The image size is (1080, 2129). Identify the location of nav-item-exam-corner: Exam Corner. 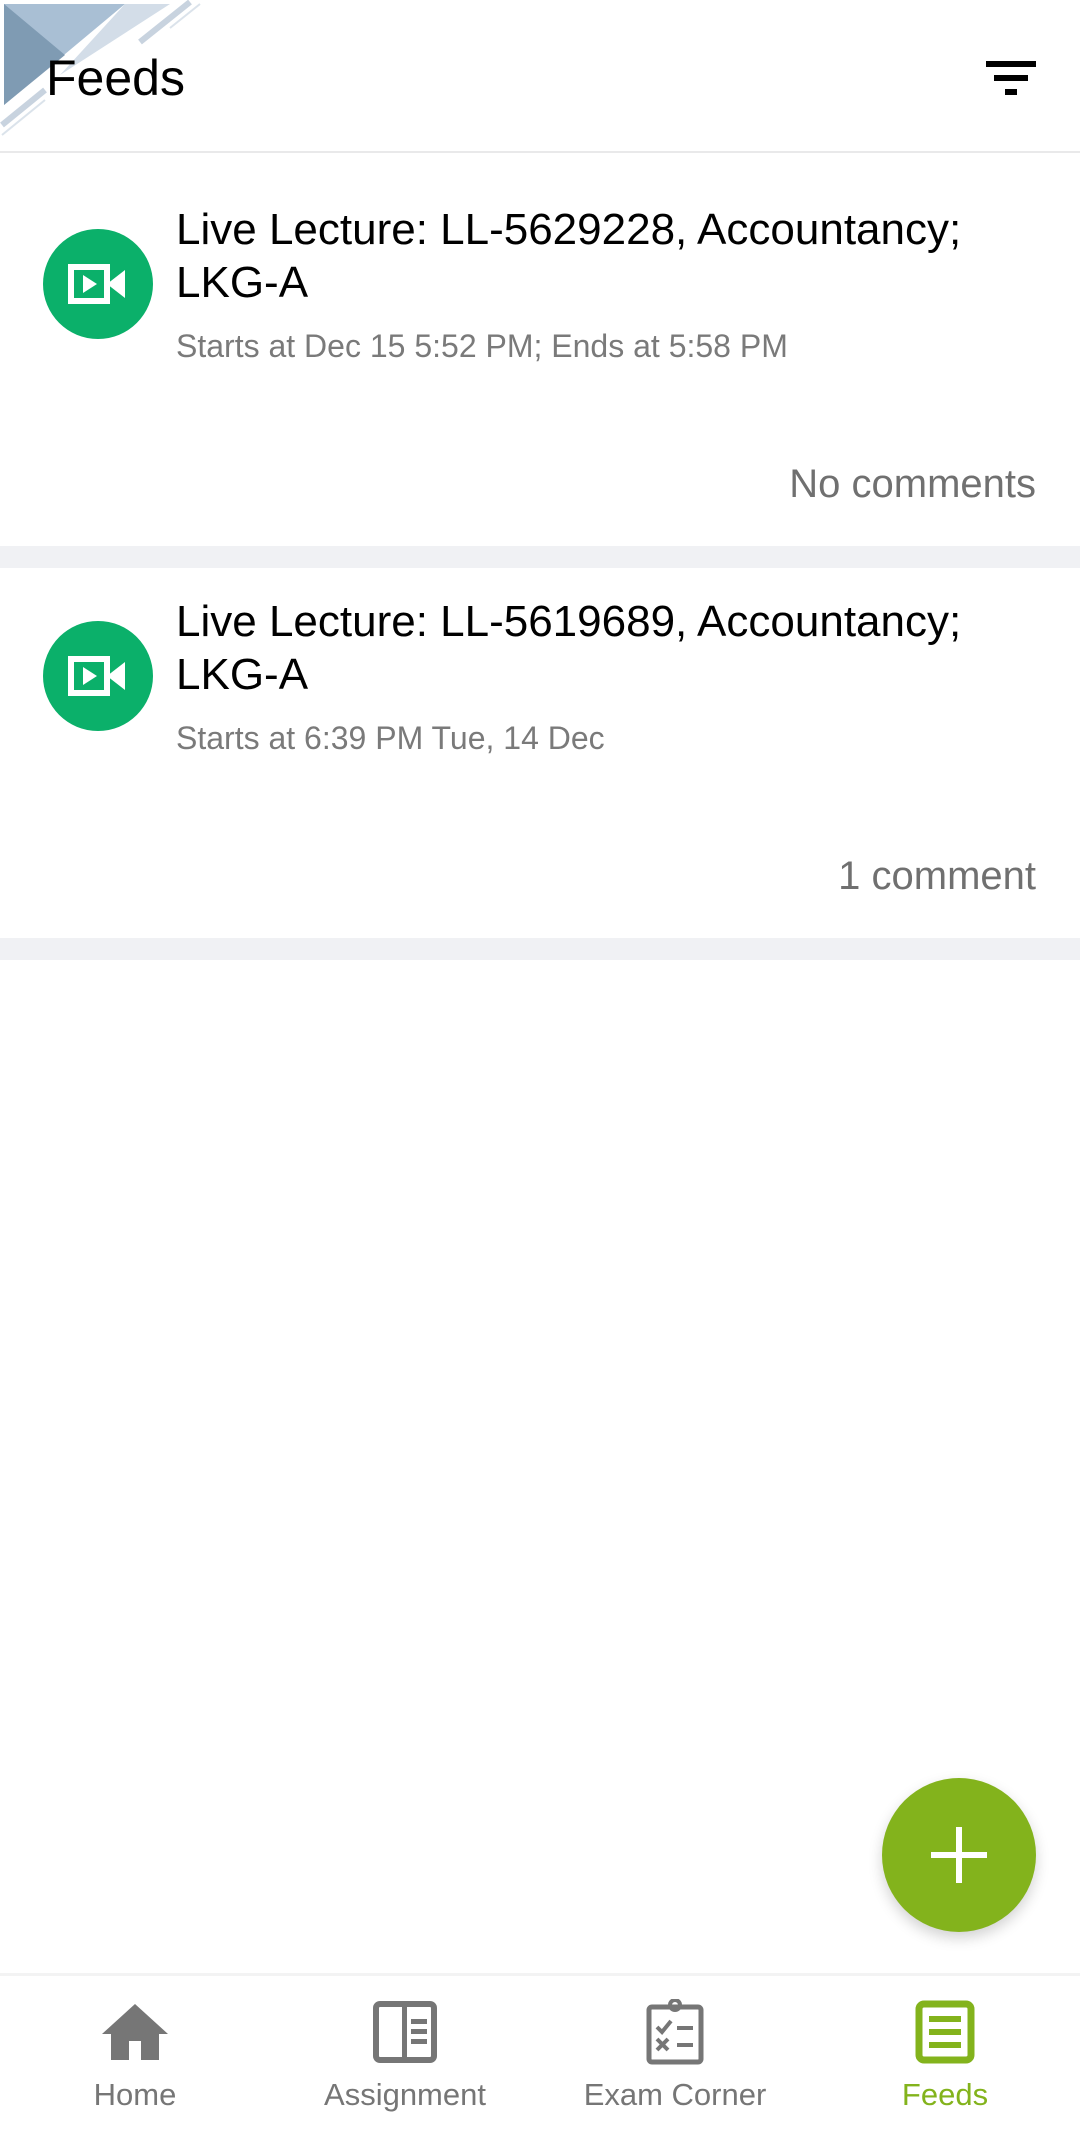
(675, 2052).